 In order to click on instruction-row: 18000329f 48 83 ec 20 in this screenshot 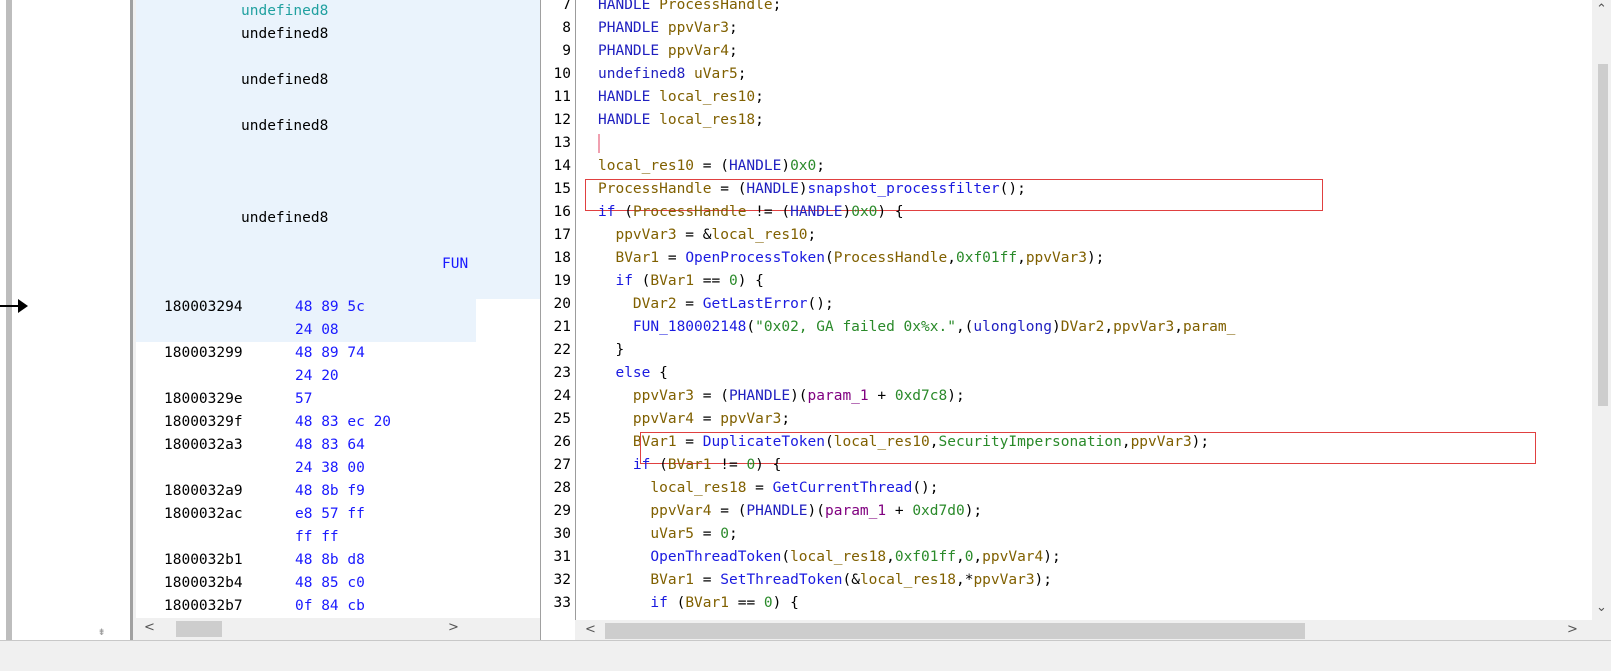, I will do `click(306, 422)`.